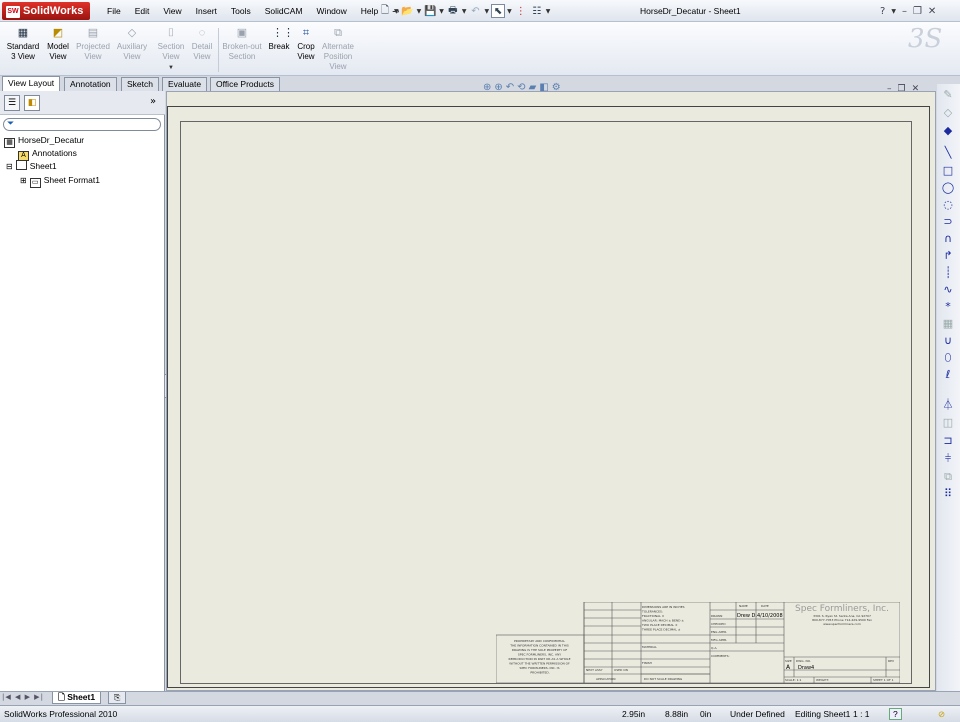 This screenshot has width=960, height=722. What do you see at coordinates (408, 11) in the screenshot?
I see `open-folder-icon: 📂` at bounding box center [408, 11].